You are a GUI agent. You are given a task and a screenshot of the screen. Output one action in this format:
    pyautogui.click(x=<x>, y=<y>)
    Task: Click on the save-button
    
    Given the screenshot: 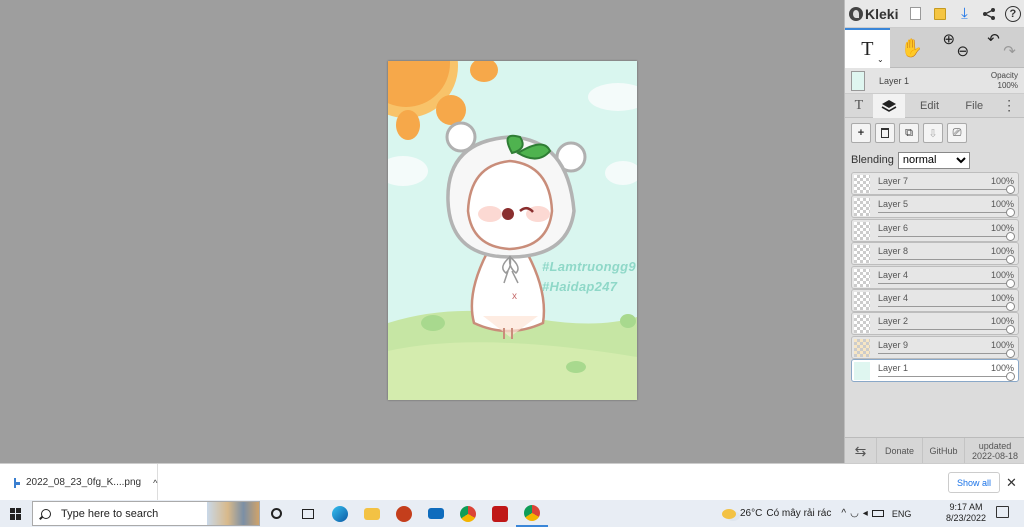 What is the action you would take?
    pyautogui.click(x=940, y=14)
    